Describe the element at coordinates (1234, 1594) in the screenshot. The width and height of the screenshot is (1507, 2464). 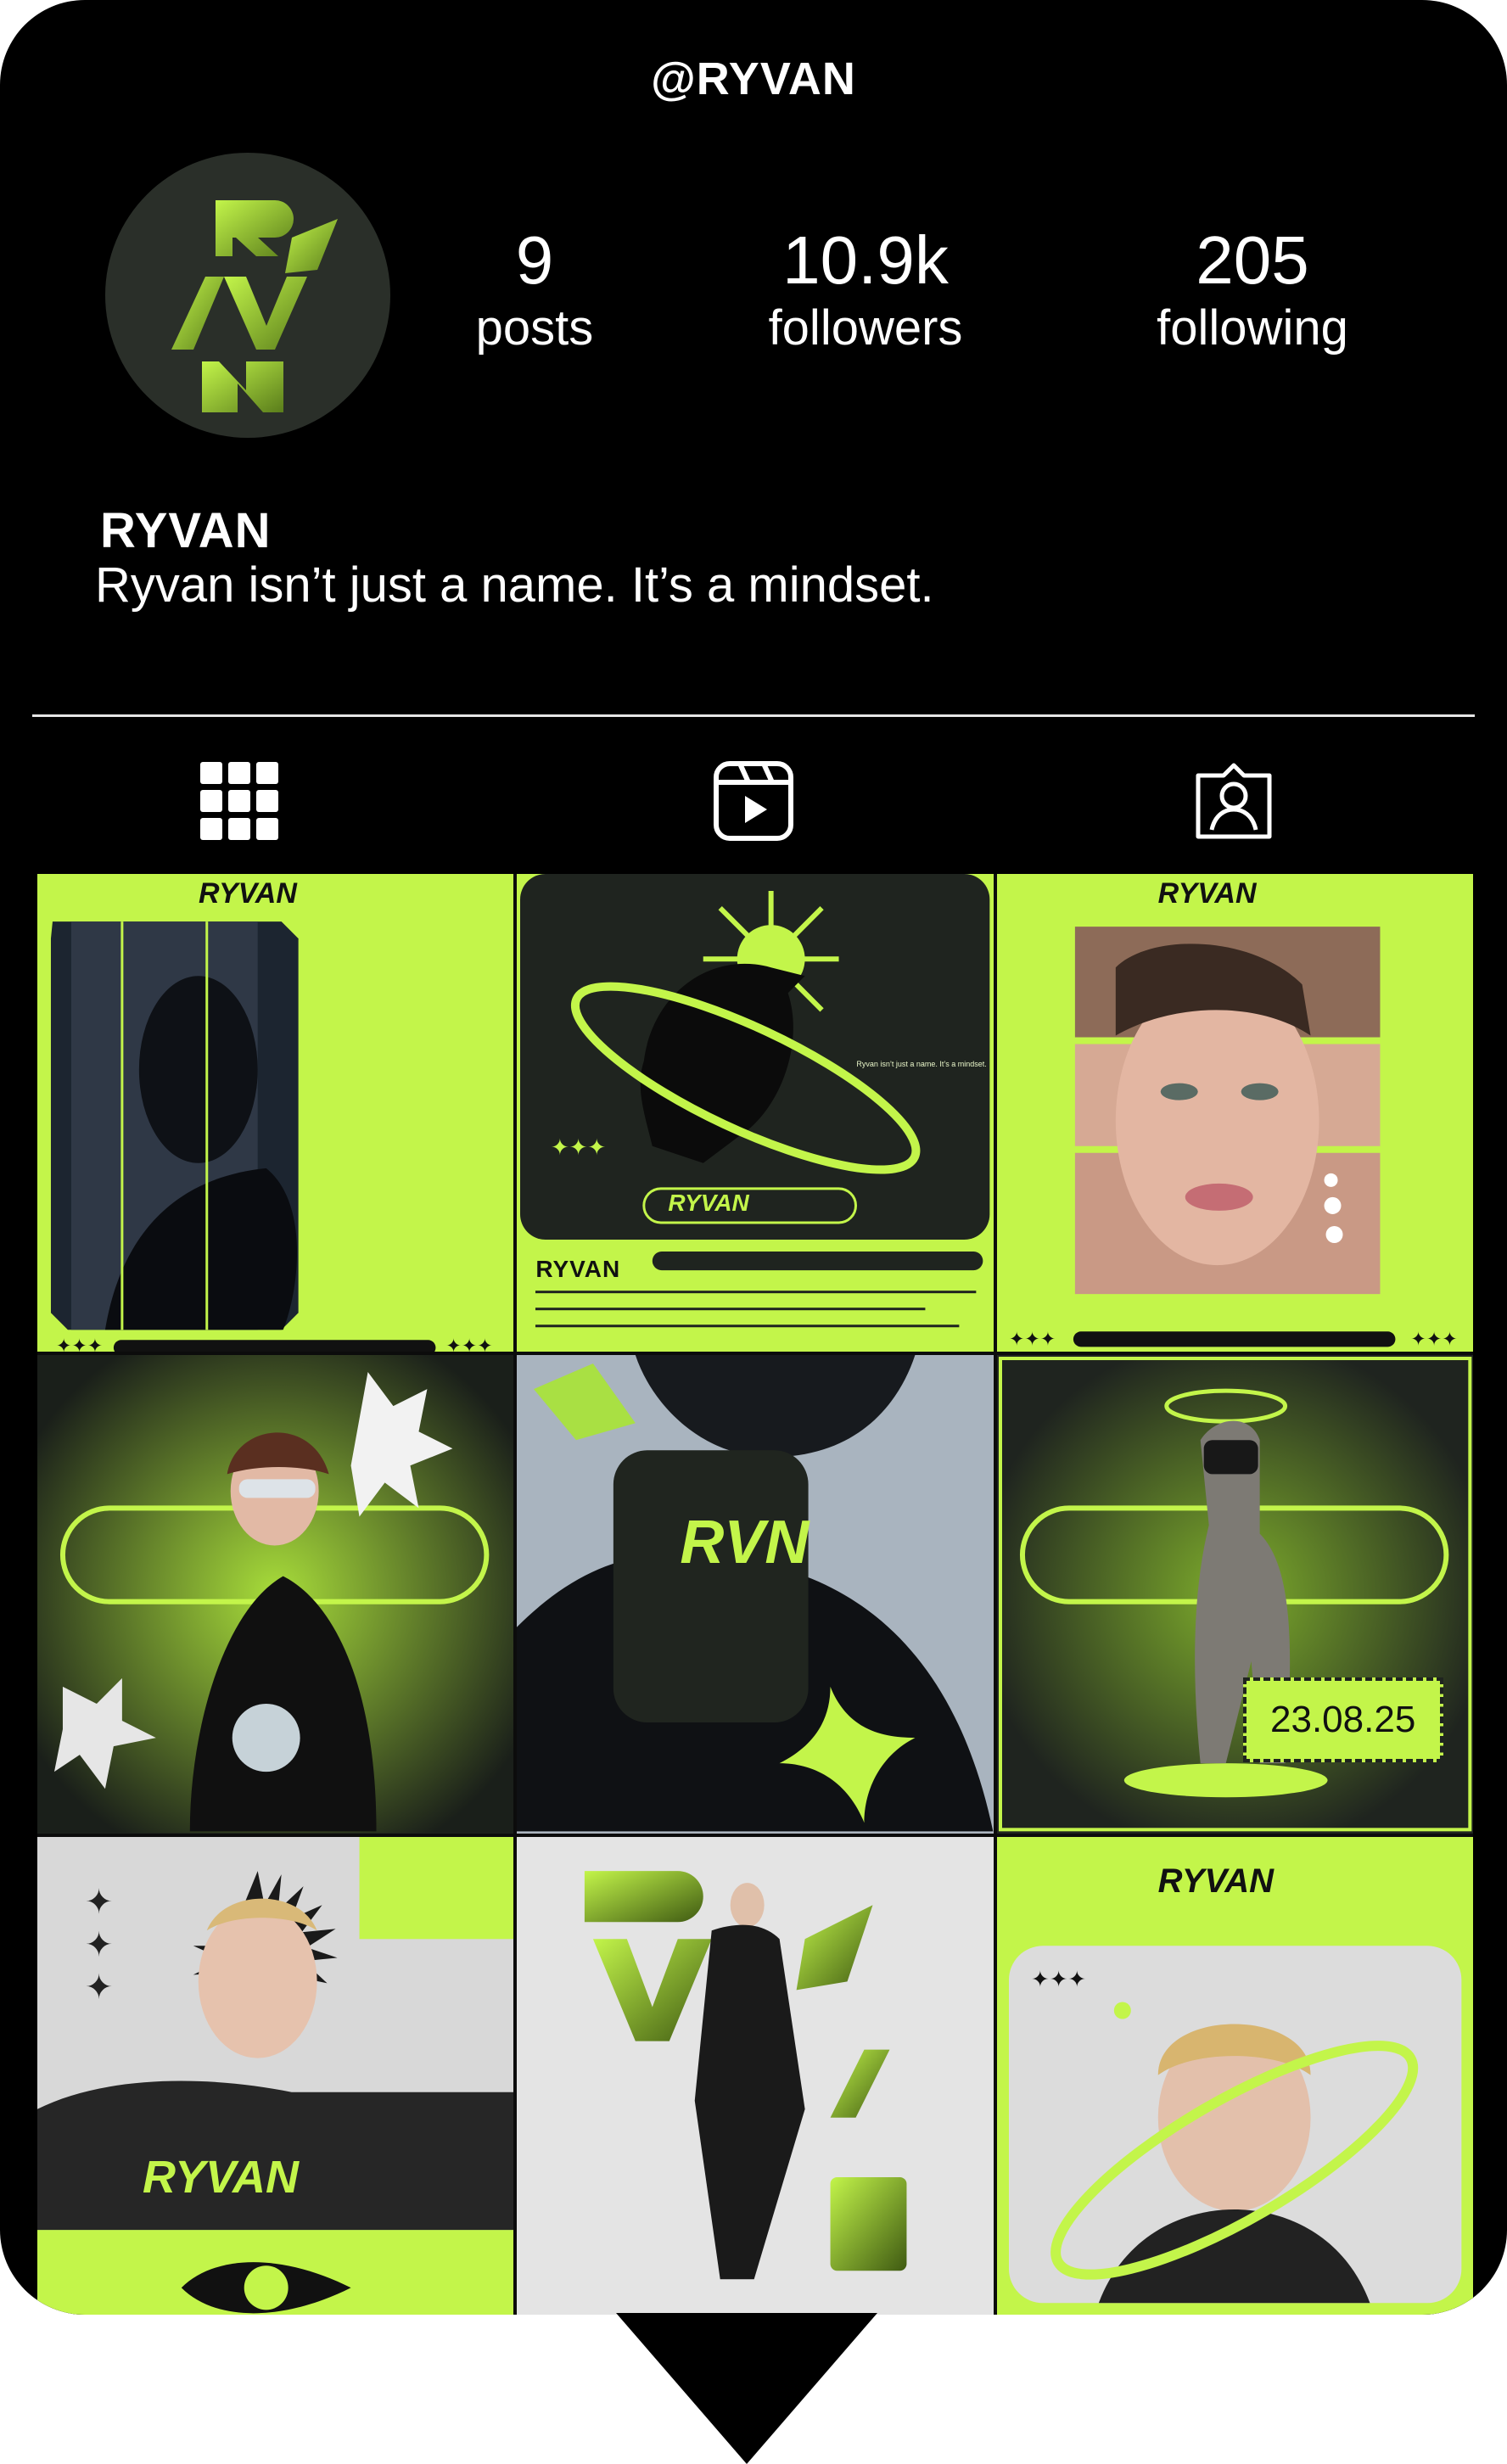
I see `post-6: 23.08.25` at that location.